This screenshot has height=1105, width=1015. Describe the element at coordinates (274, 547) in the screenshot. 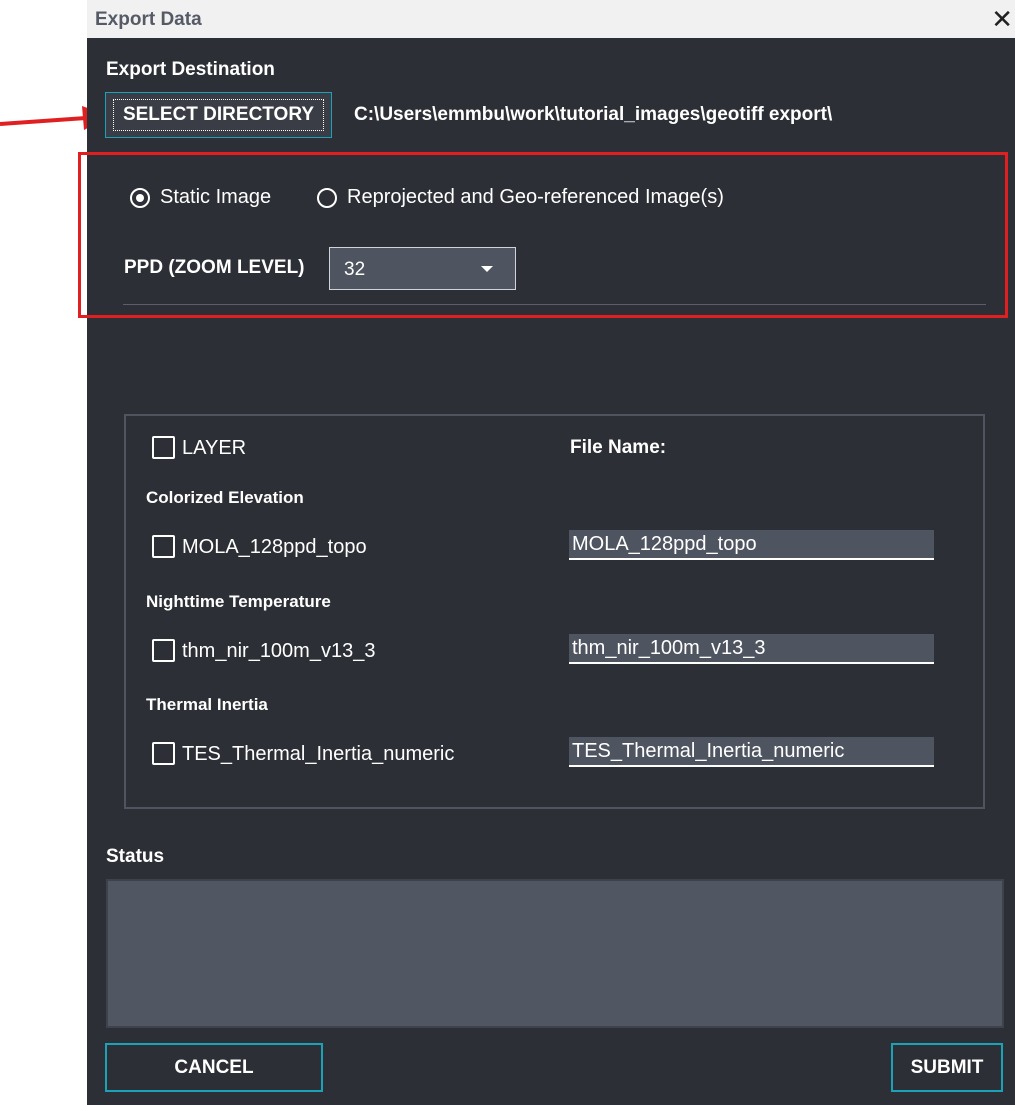

I see `layer-label-mola: MOLA_128ppd_topo` at that location.